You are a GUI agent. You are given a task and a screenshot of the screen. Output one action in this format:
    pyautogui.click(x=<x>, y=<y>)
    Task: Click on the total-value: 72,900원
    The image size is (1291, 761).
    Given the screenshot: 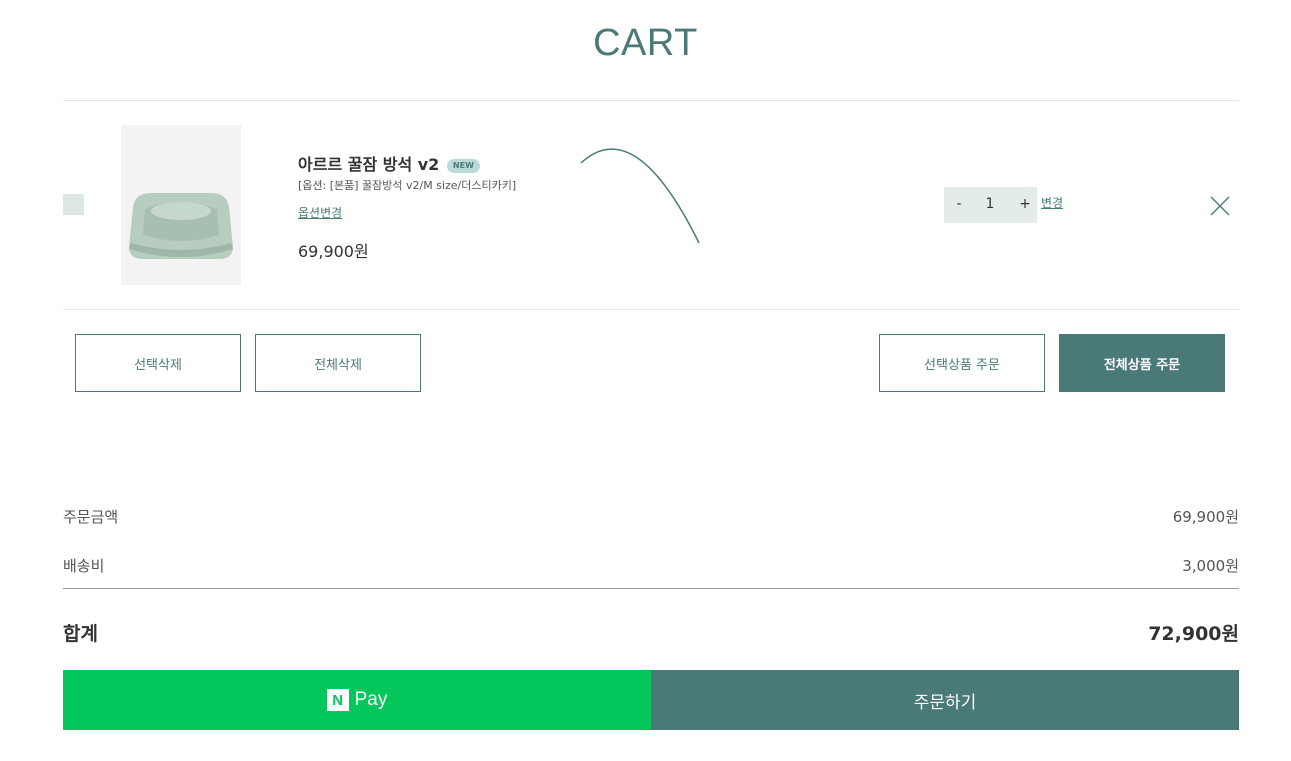 What is the action you would take?
    pyautogui.click(x=1193, y=634)
    